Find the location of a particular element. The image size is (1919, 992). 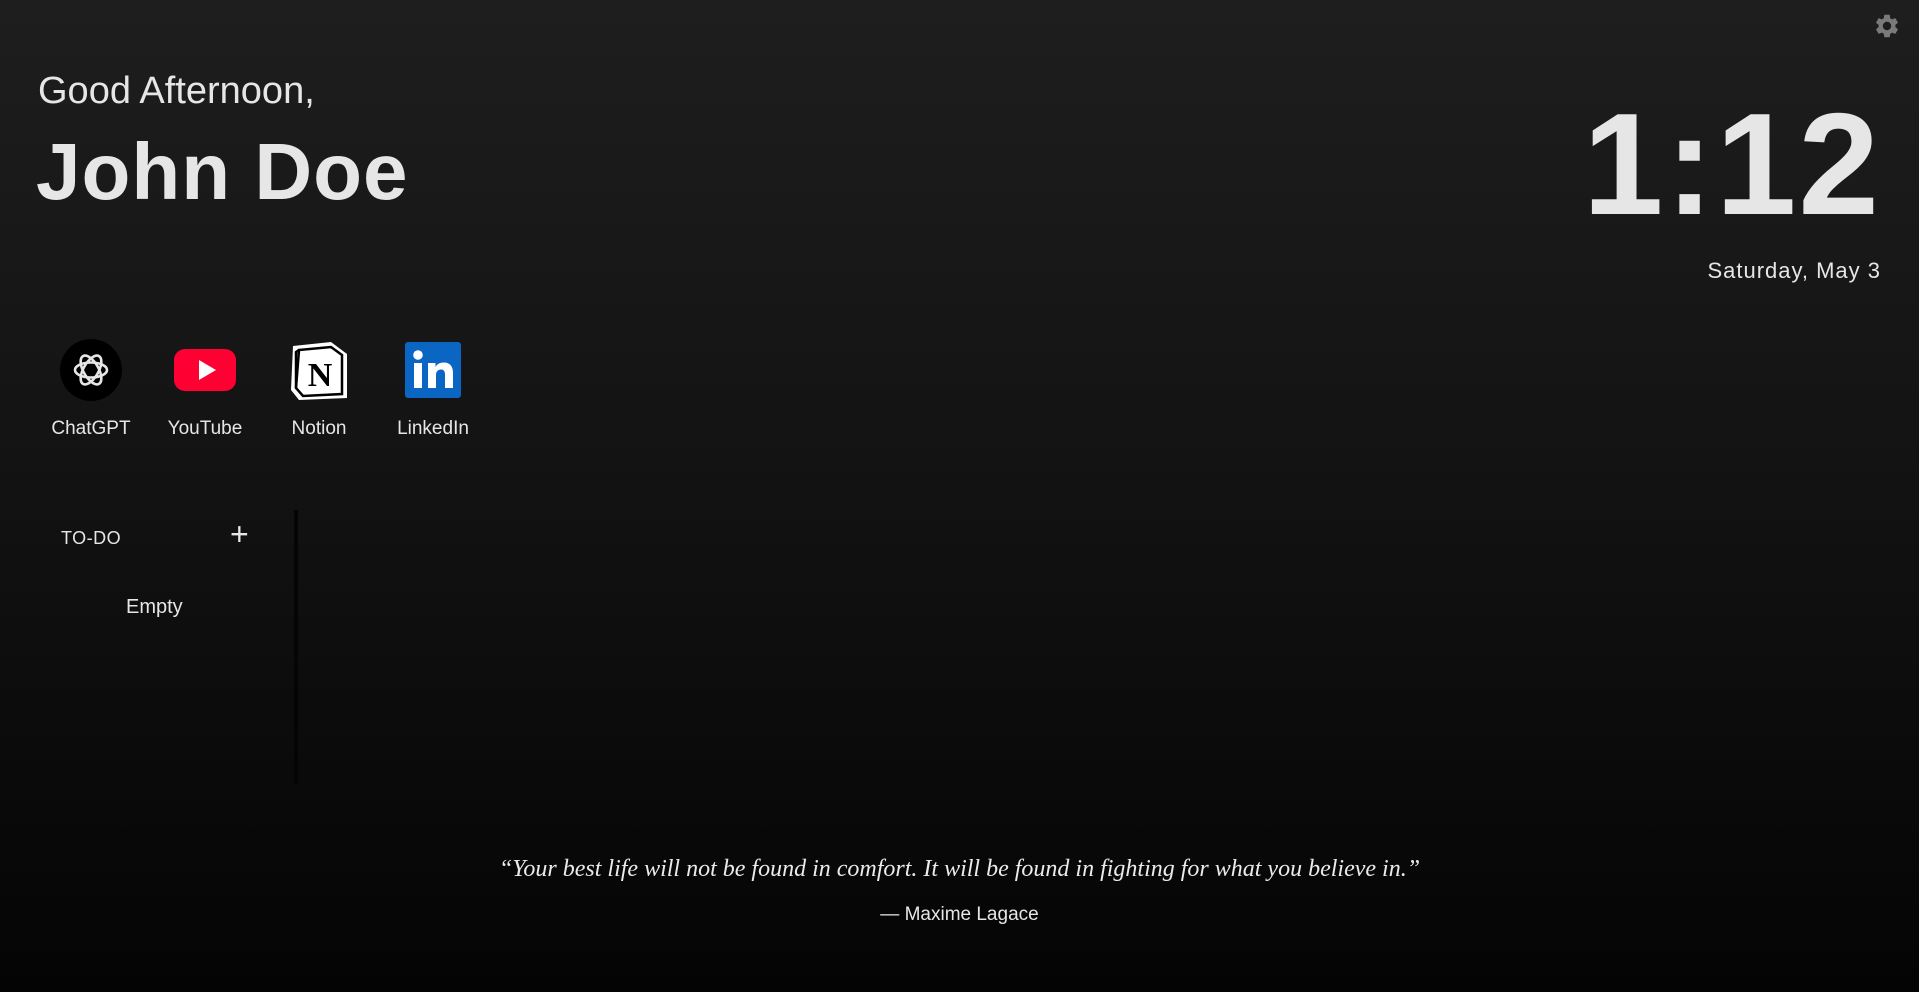

gear-icon is located at coordinates (1887, 26).